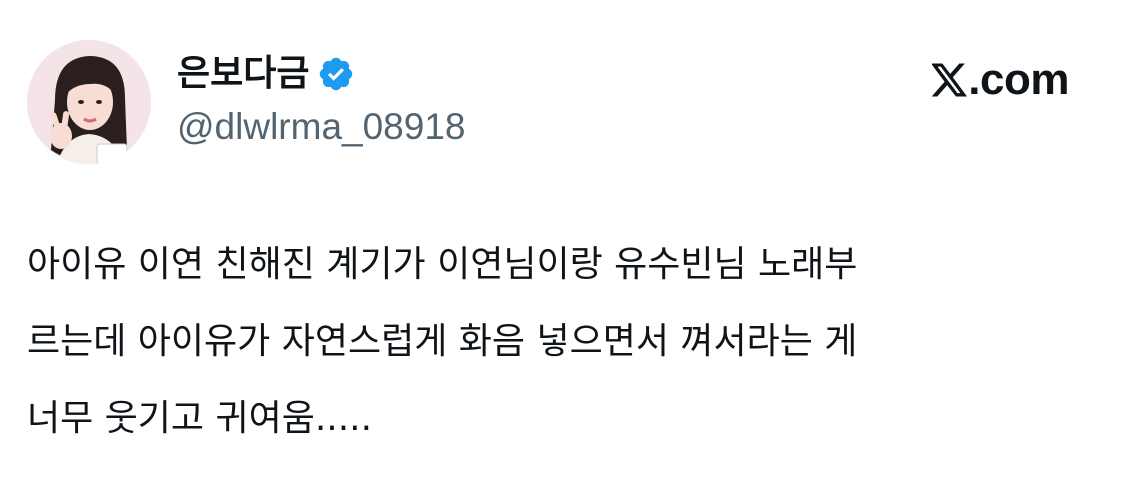  I want to click on author-handle: @dlwlrma_08918, so click(321, 127).